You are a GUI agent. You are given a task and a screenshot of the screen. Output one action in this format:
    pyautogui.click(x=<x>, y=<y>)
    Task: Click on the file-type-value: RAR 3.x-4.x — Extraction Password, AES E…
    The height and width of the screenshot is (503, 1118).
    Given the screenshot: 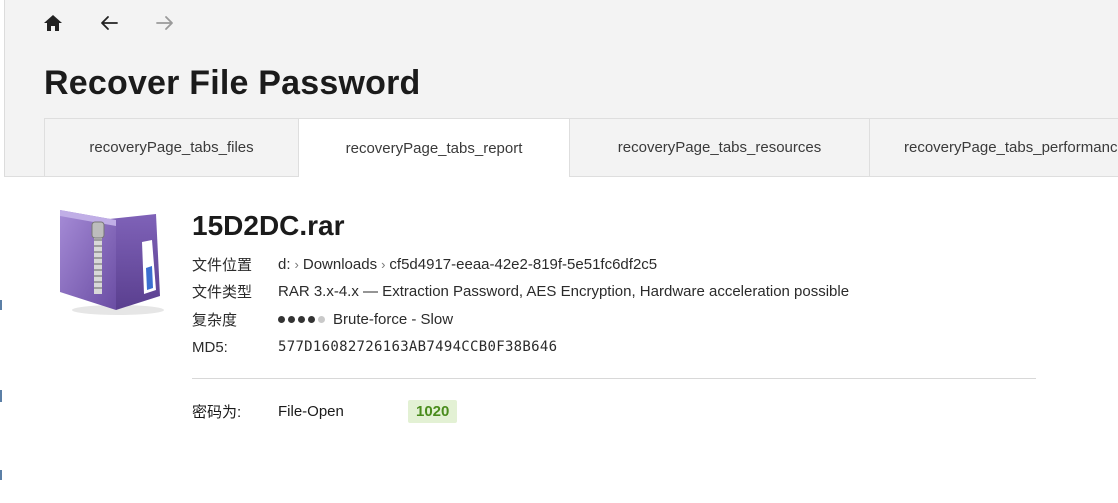 What is the action you would take?
    pyautogui.click(x=564, y=291)
    